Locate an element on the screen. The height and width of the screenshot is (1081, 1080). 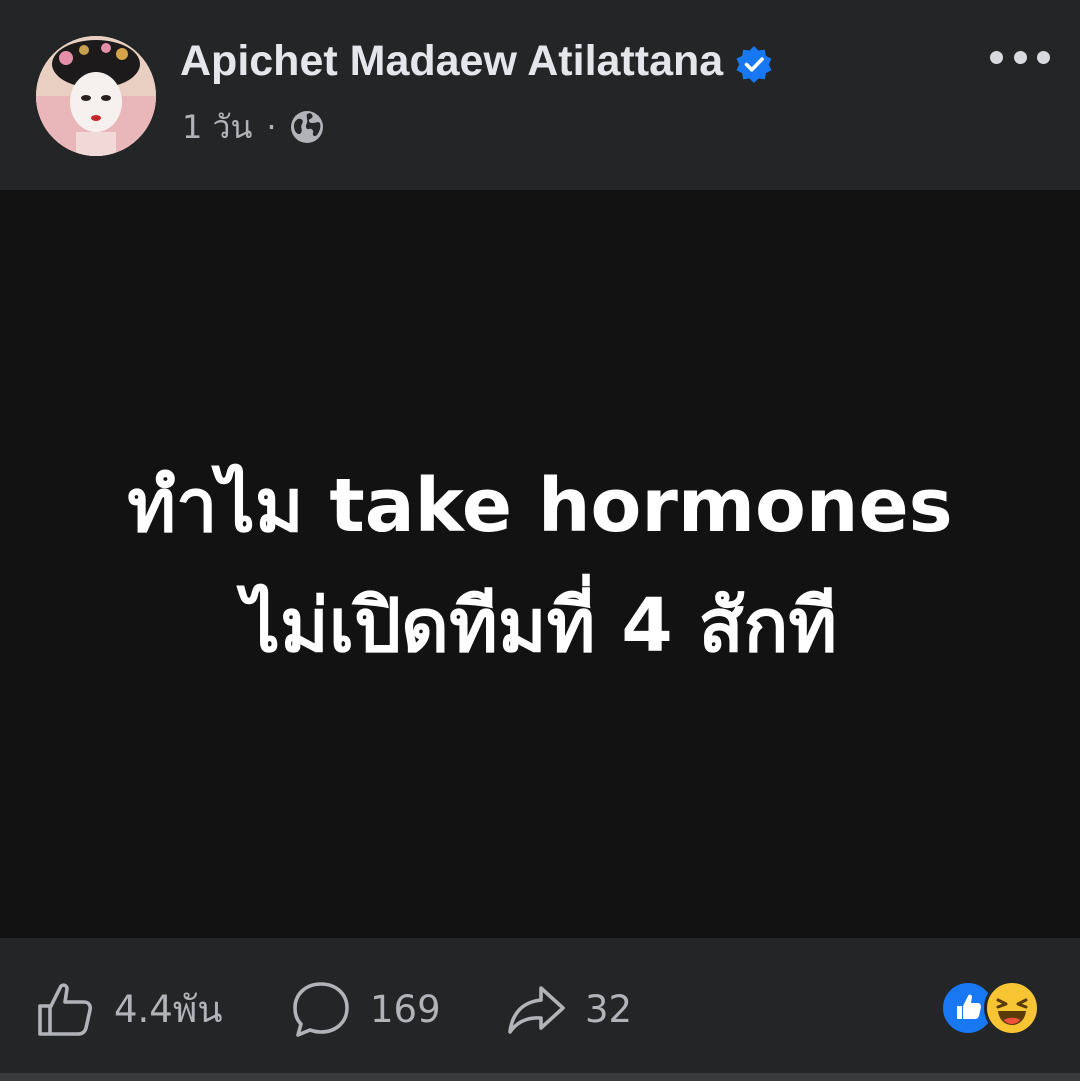
avatar-image is located at coordinates (96, 96).